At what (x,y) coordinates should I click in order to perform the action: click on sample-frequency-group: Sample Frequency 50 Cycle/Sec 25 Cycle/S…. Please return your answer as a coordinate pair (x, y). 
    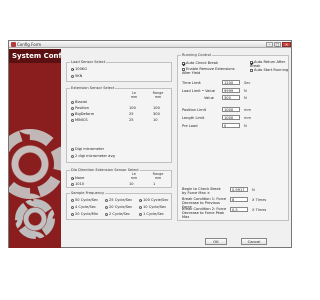
    Looking at the image, I should click on (119, 205).